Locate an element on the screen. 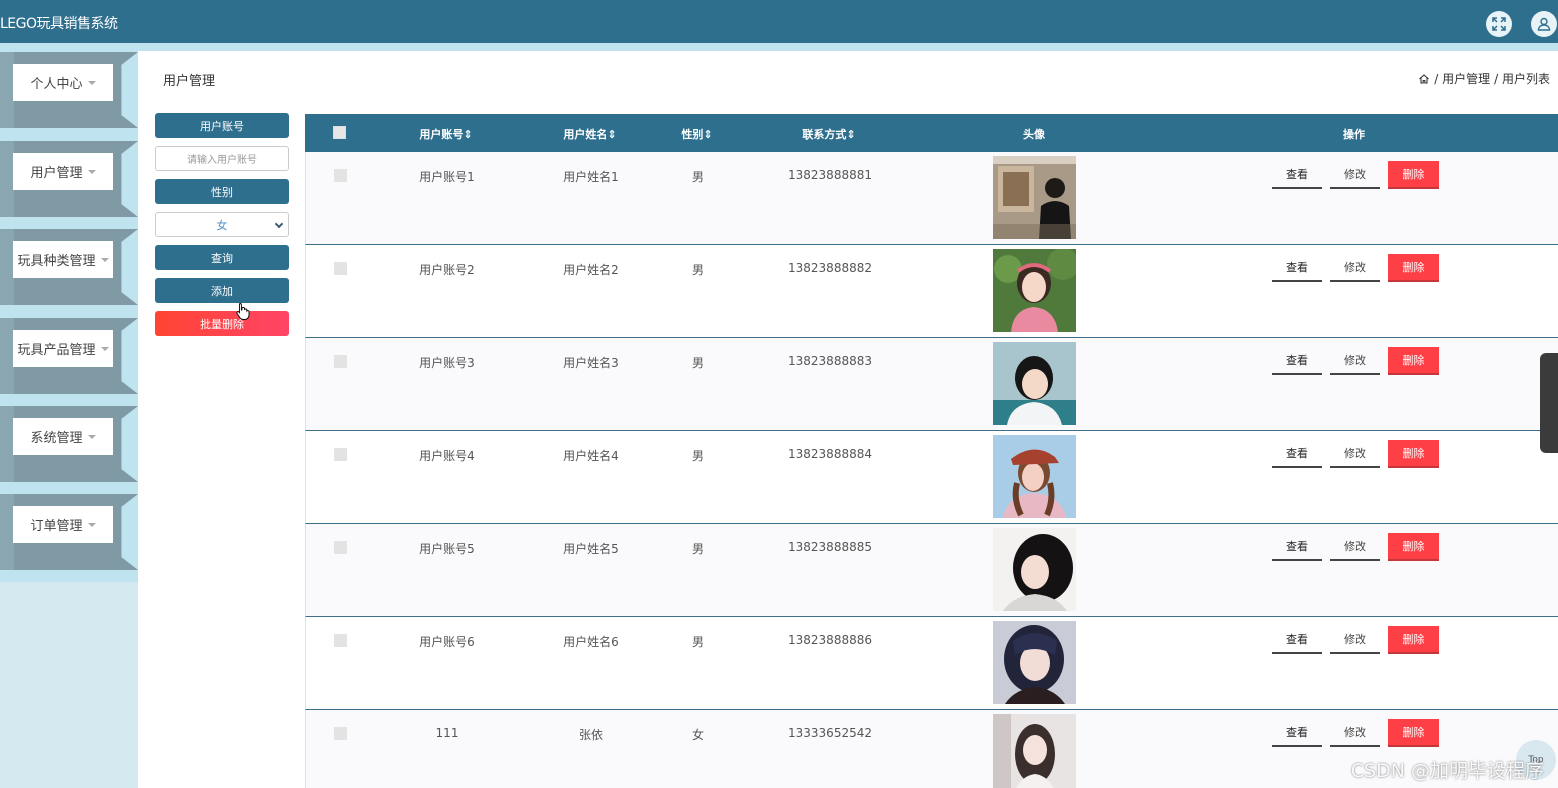 Image resolution: width=1558 pixels, height=788 pixels. sidebar-item-order-management: 订单管理 is located at coordinates (69, 531).